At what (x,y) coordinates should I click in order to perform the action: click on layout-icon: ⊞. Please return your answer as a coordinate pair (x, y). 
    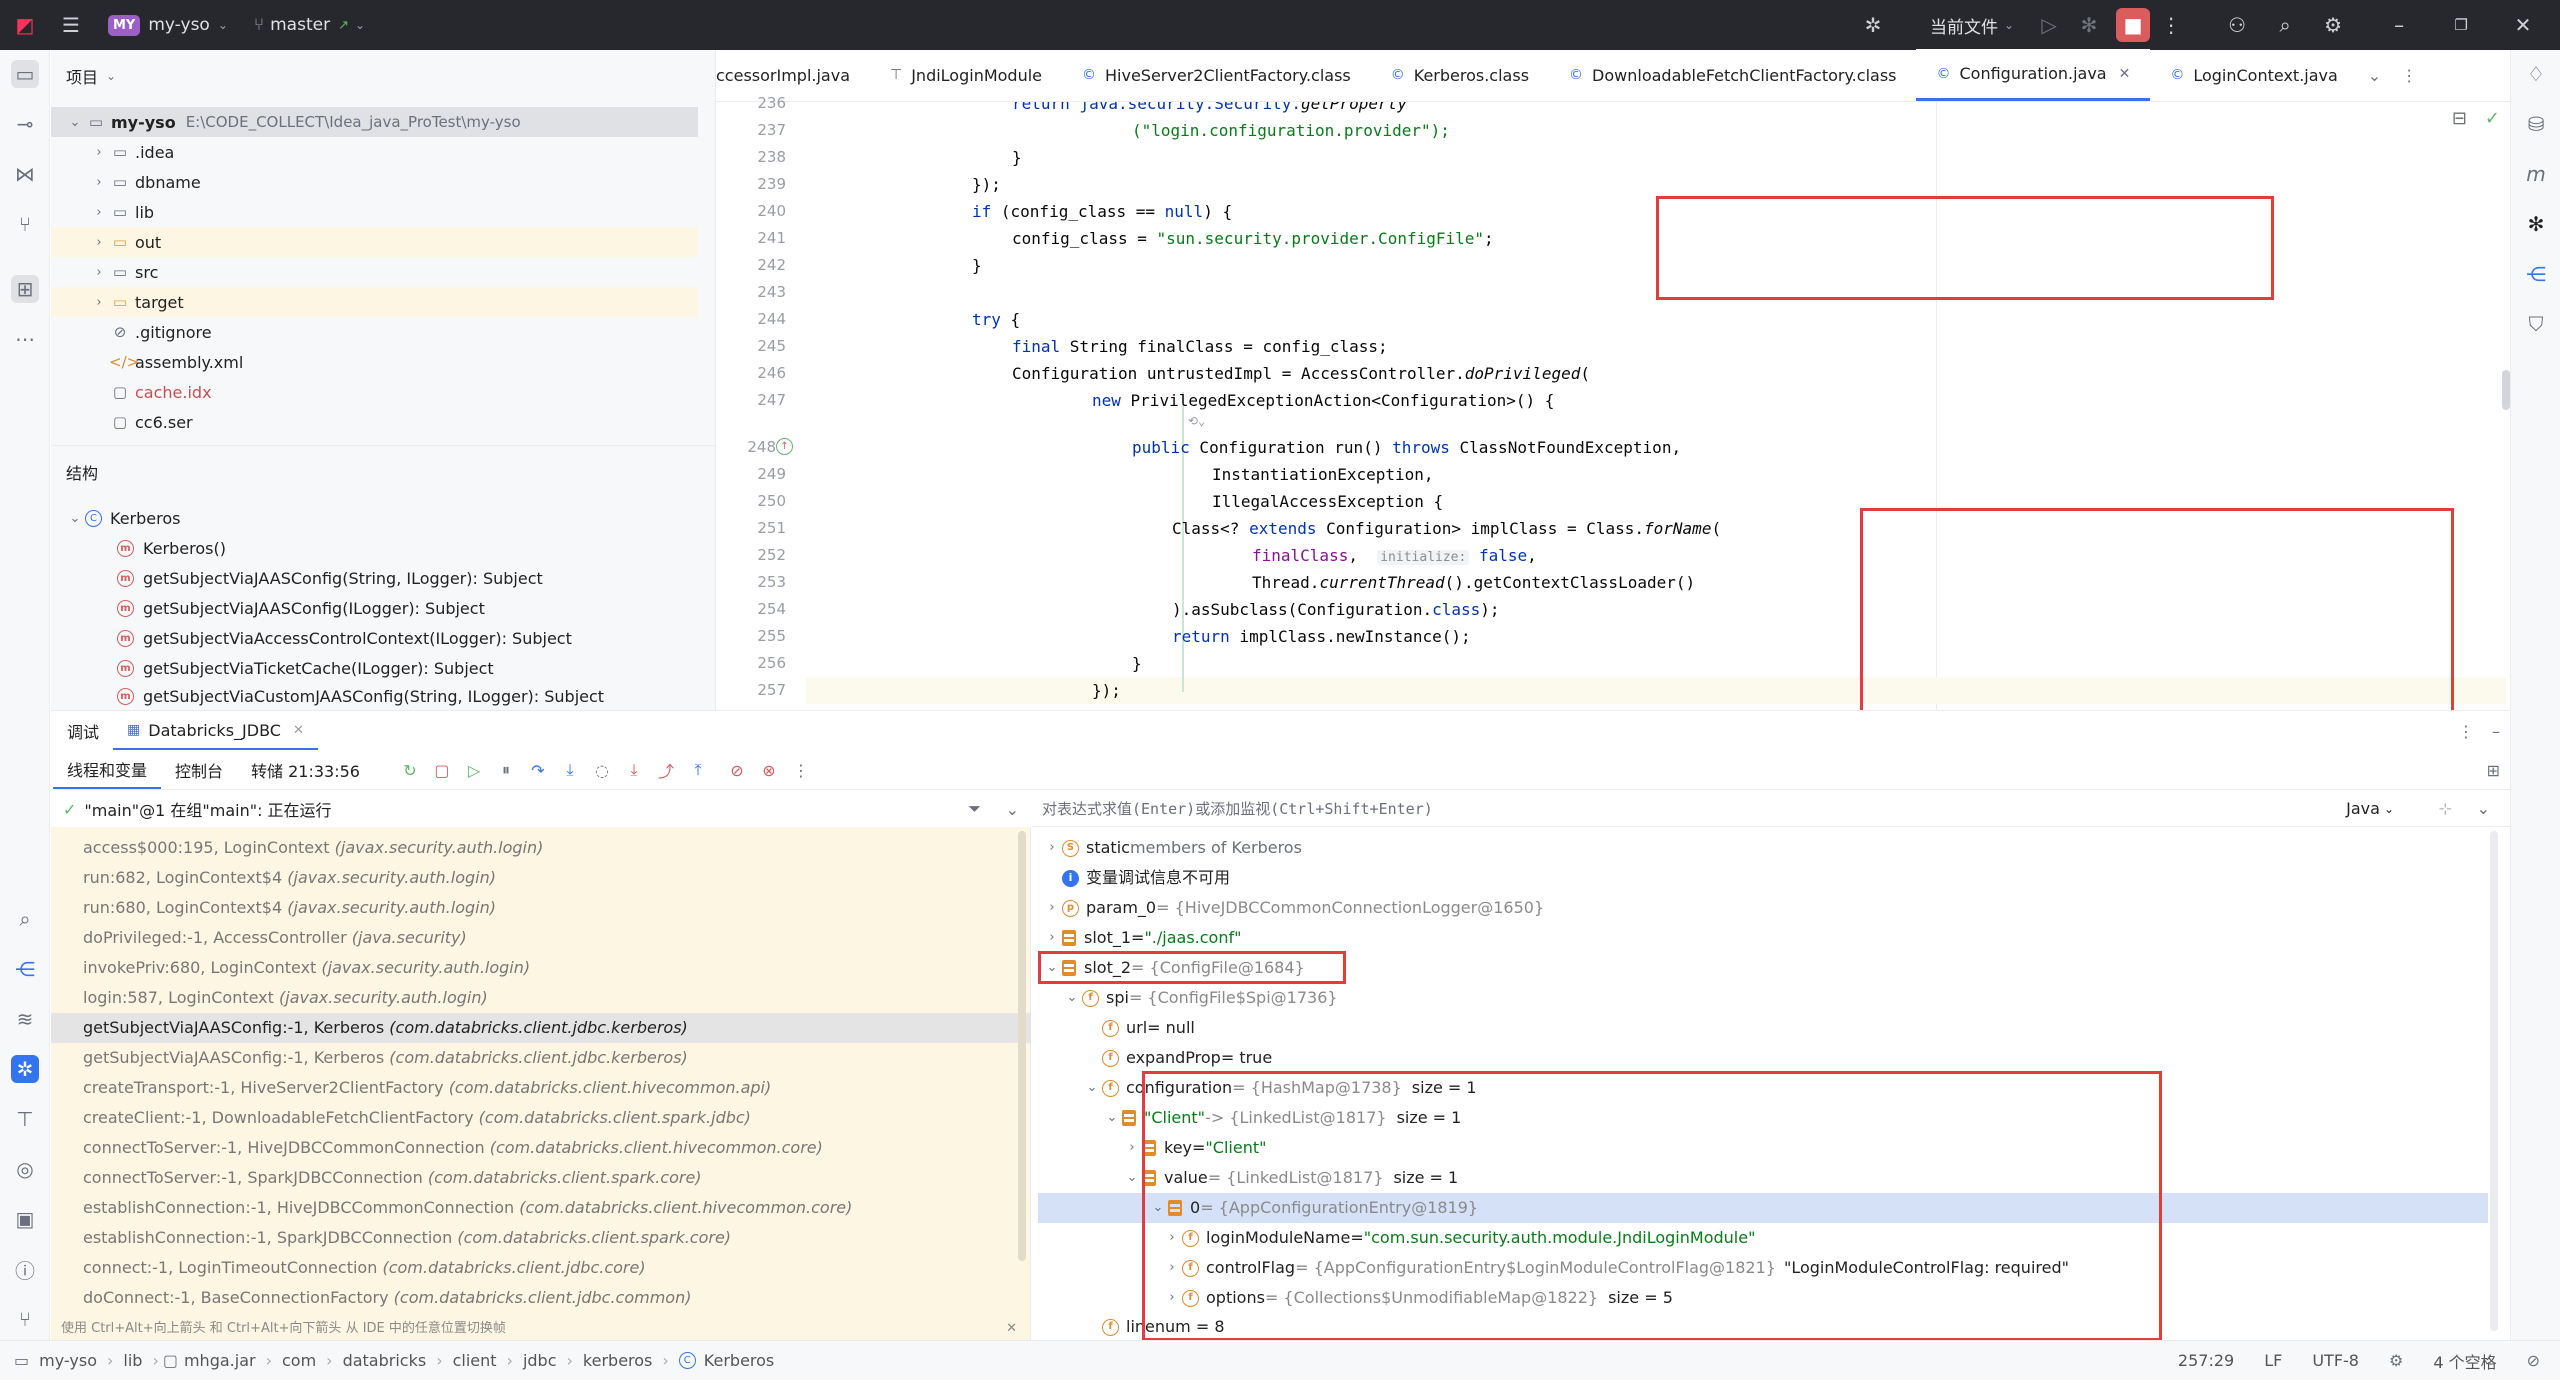
    Looking at the image, I should click on (2493, 770).